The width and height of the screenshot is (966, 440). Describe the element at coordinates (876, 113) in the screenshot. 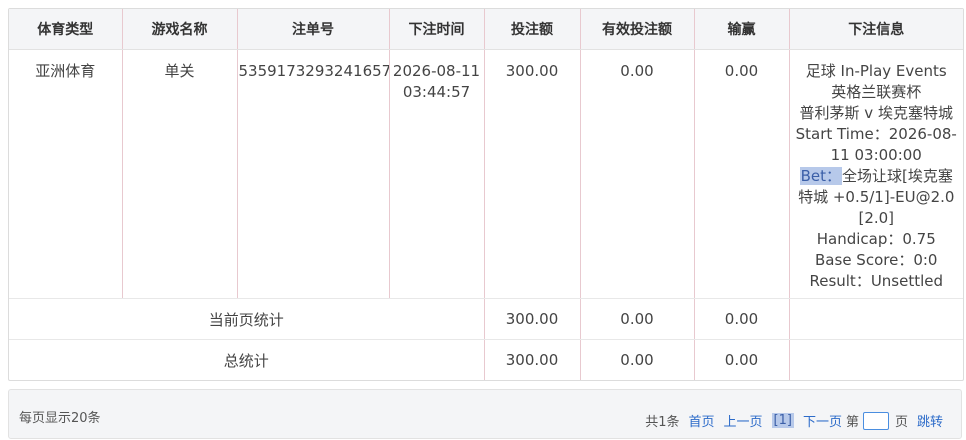

I see `bet-info-match: 普利茅斯 v 埃克塞特城` at that location.